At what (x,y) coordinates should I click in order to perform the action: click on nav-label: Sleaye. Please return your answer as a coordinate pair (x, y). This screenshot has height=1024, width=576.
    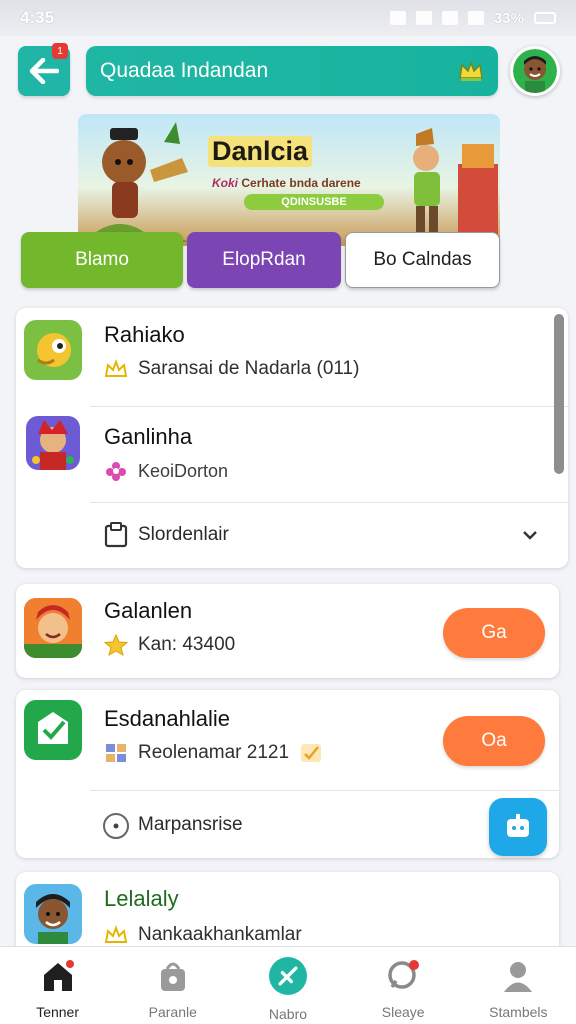
    Looking at the image, I should click on (403, 1012).